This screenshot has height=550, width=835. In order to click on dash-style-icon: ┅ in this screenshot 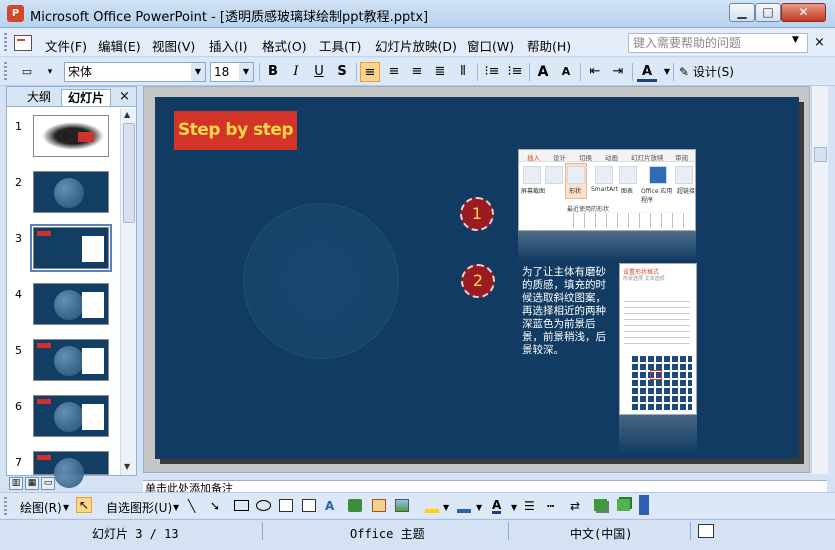, I will do `click(550, 506)`.